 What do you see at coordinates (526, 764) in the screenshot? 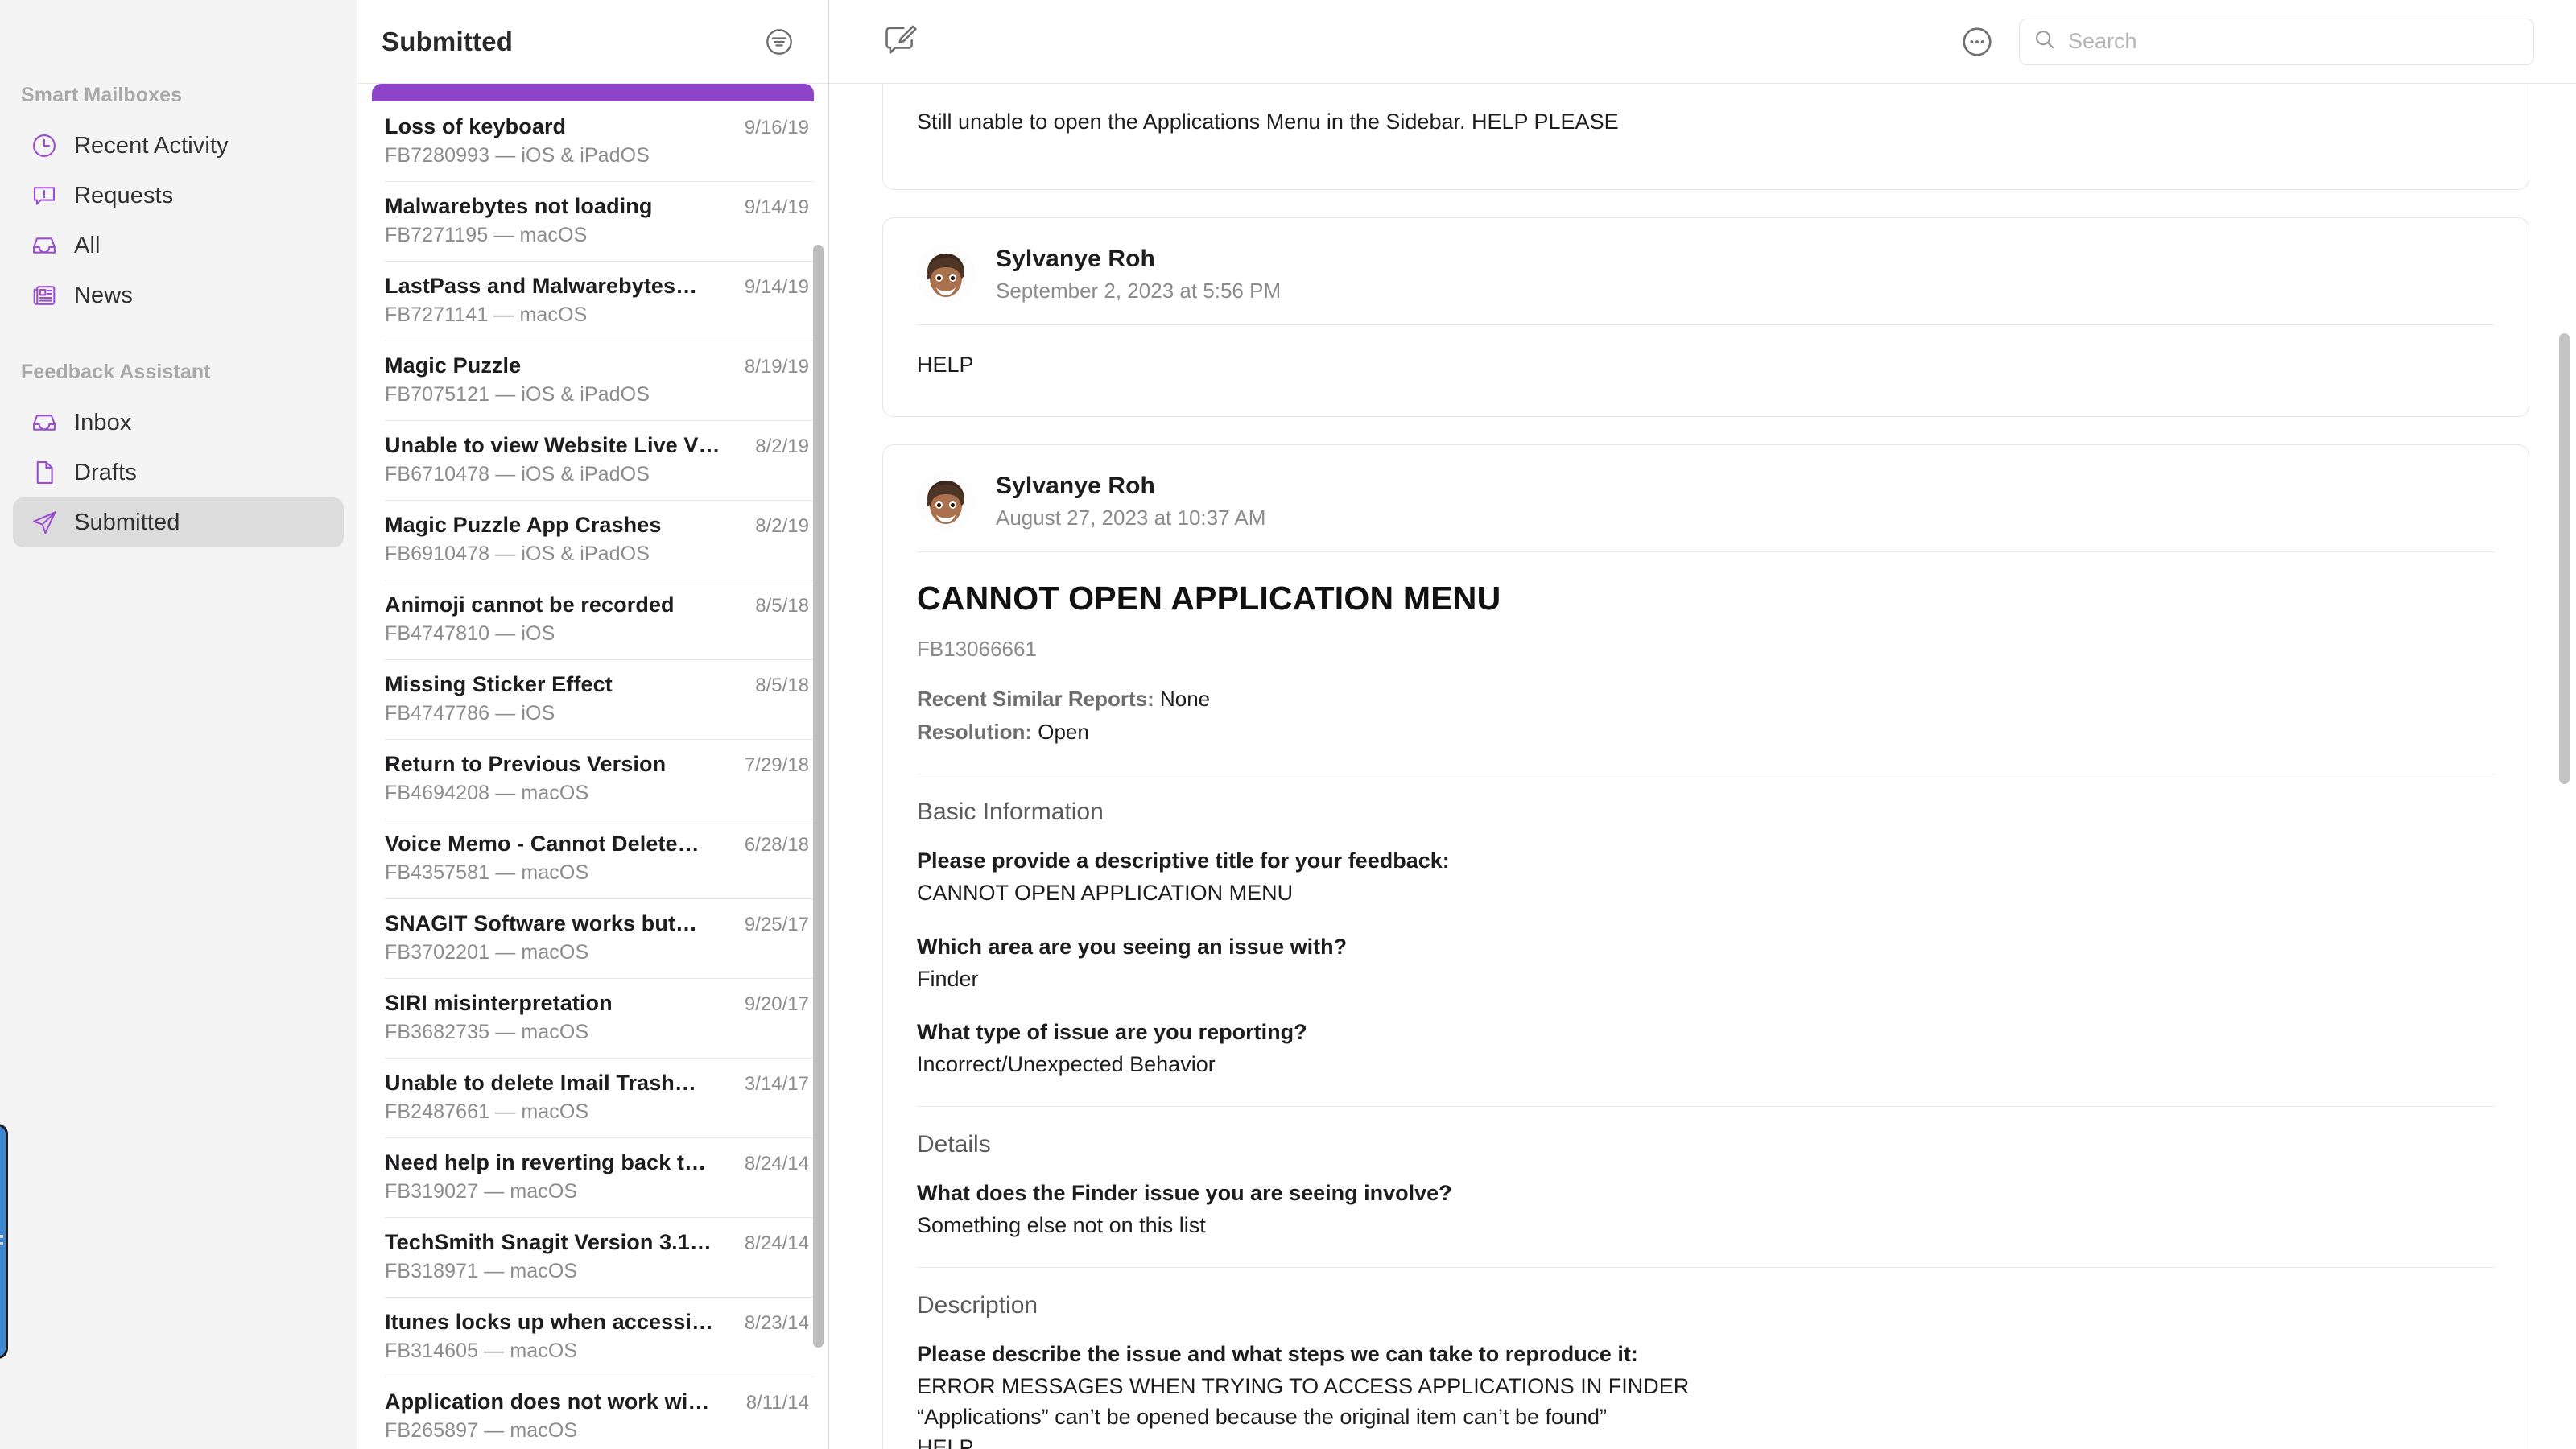
I see `list-item-title: Return to Previous Version` at bounding box center [526, 764].